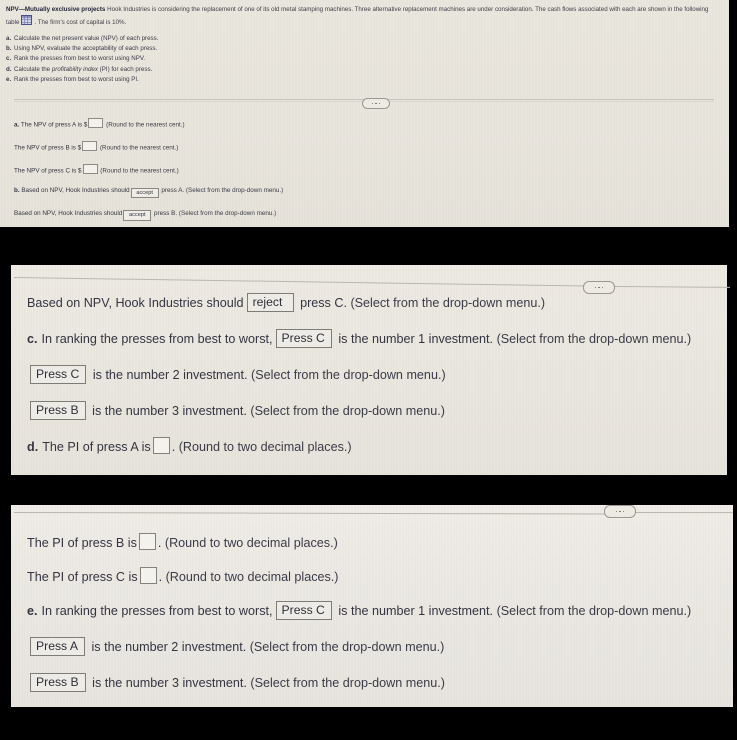 The image size is (737, 740). What do you see at coordinates (90, 145) in the screenshot?
I see `npv-press-b-input` at bounding box center [90, 145].